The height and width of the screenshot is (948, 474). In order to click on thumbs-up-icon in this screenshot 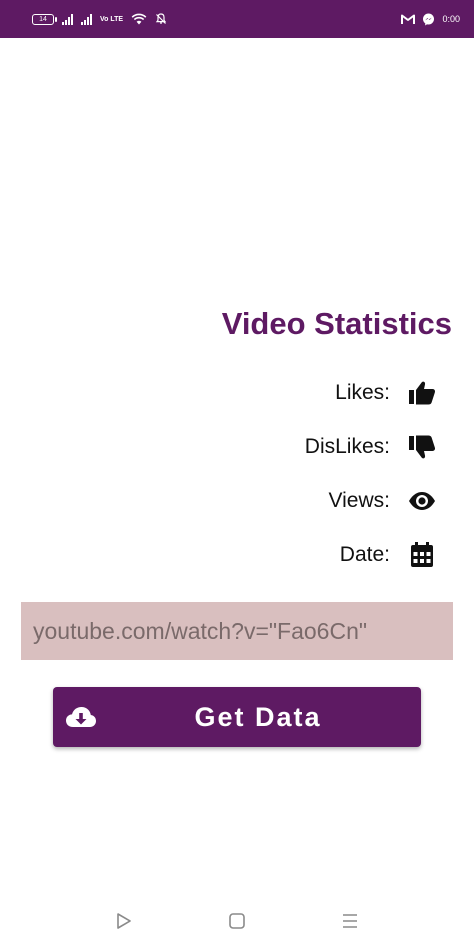, I will do `click(422, 393)`.